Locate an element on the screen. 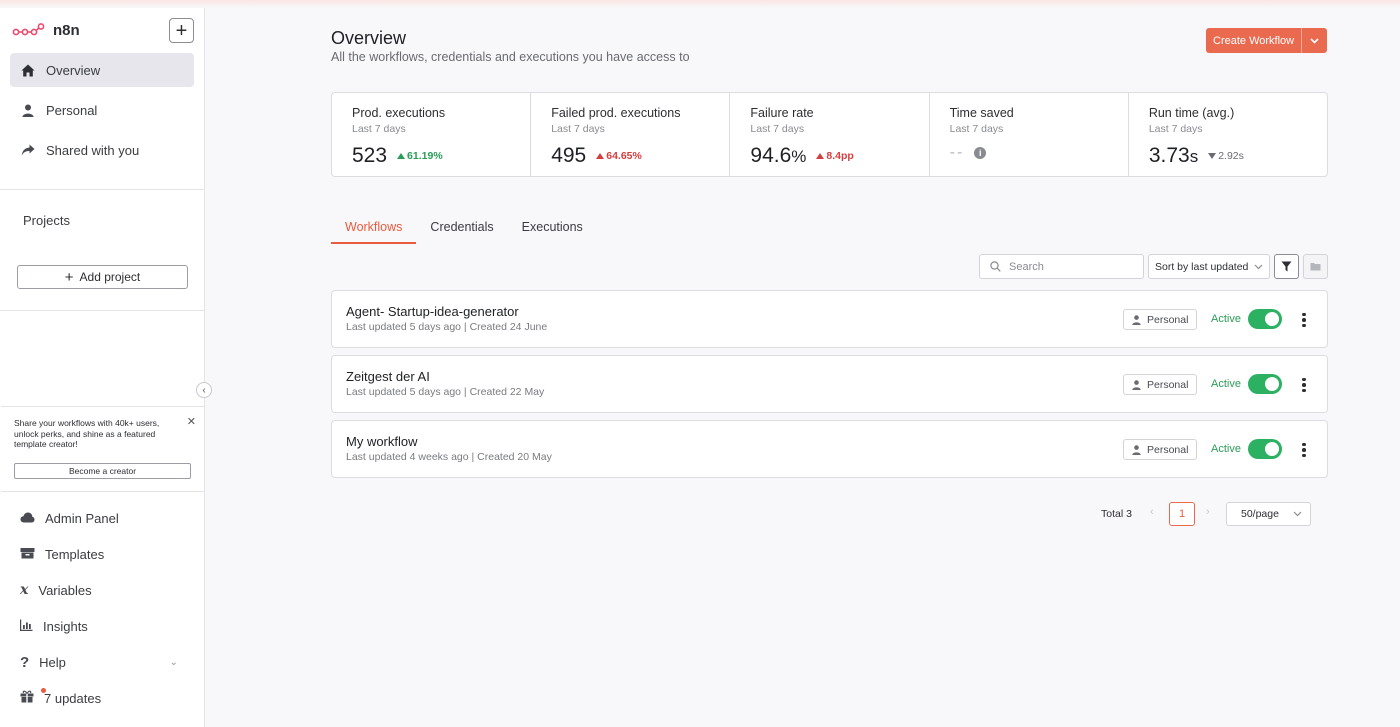 This screenshot has height=727, width=1400. app-logo: n8n is located at coordinates (46, 30).